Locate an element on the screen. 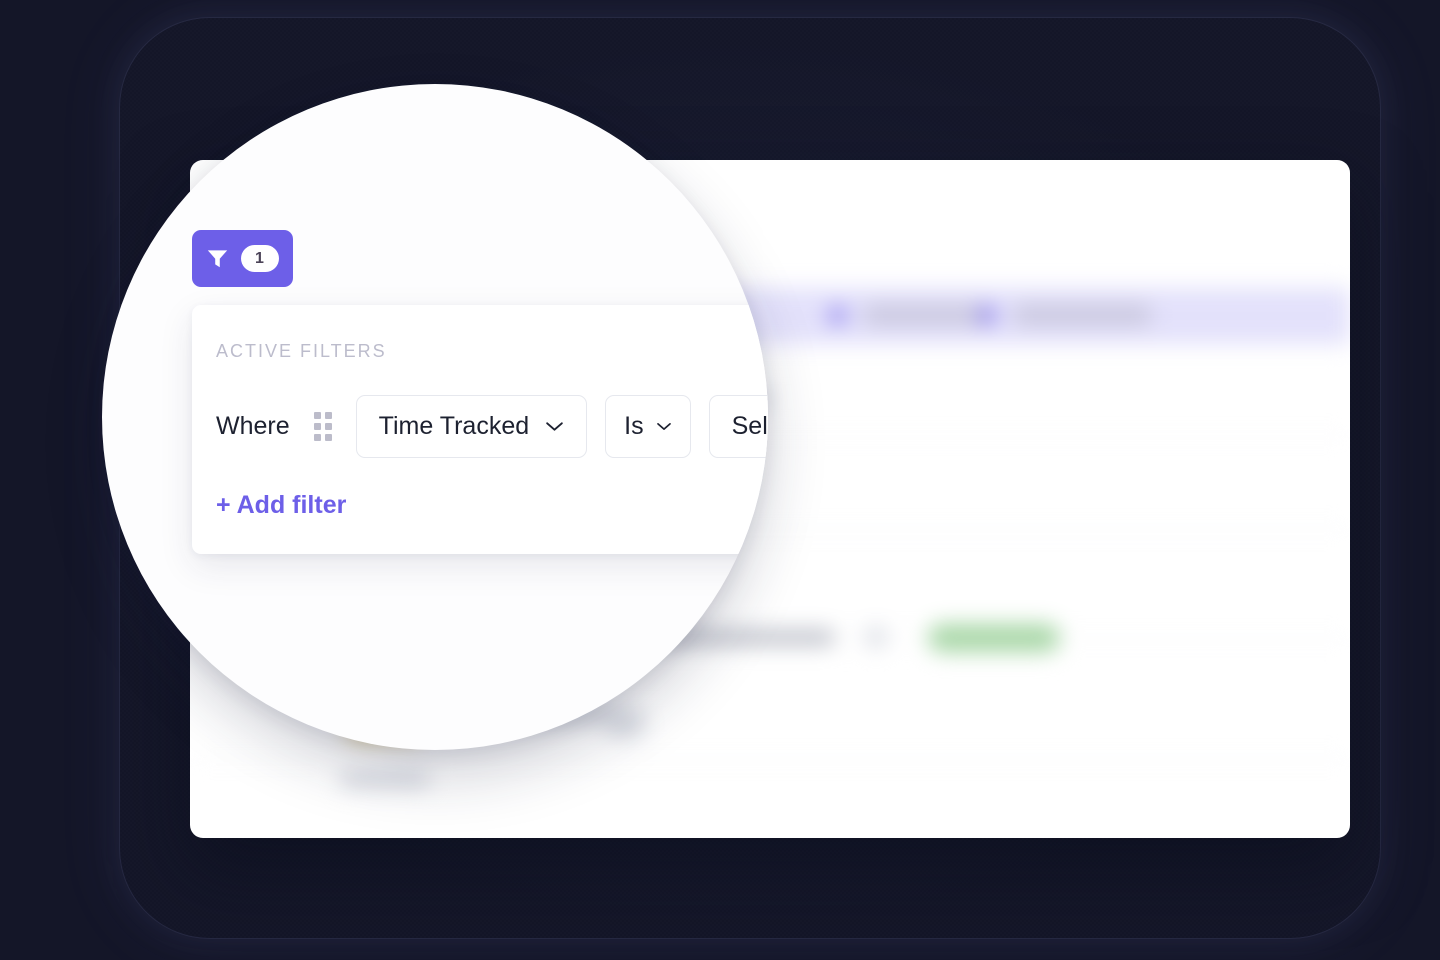 The image size is (1440, 960). filter-row: Where Time Tracked Is Sel is located at coordinates (492, 426).